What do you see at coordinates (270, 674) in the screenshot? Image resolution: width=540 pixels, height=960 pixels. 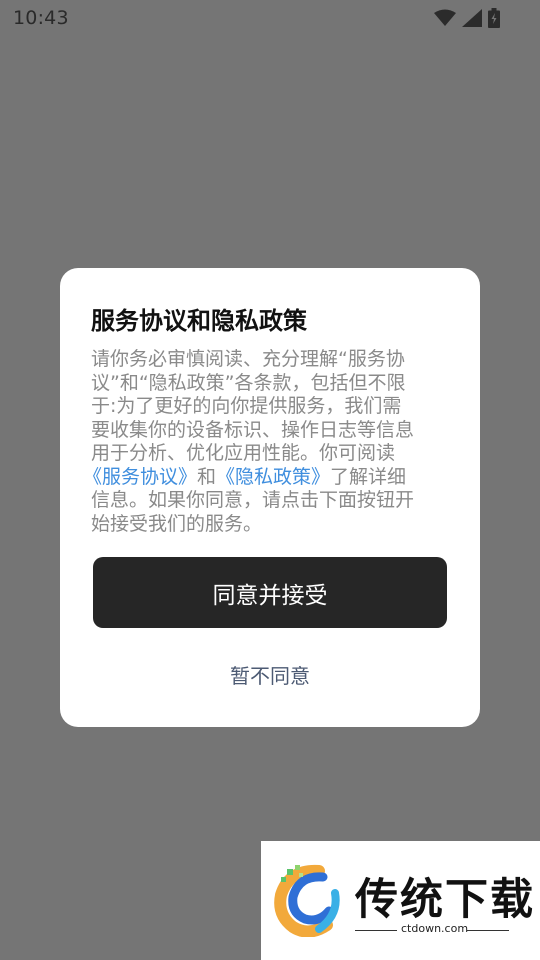 I see `decline-button: 暂不同意` at bounding box center [270, 674].